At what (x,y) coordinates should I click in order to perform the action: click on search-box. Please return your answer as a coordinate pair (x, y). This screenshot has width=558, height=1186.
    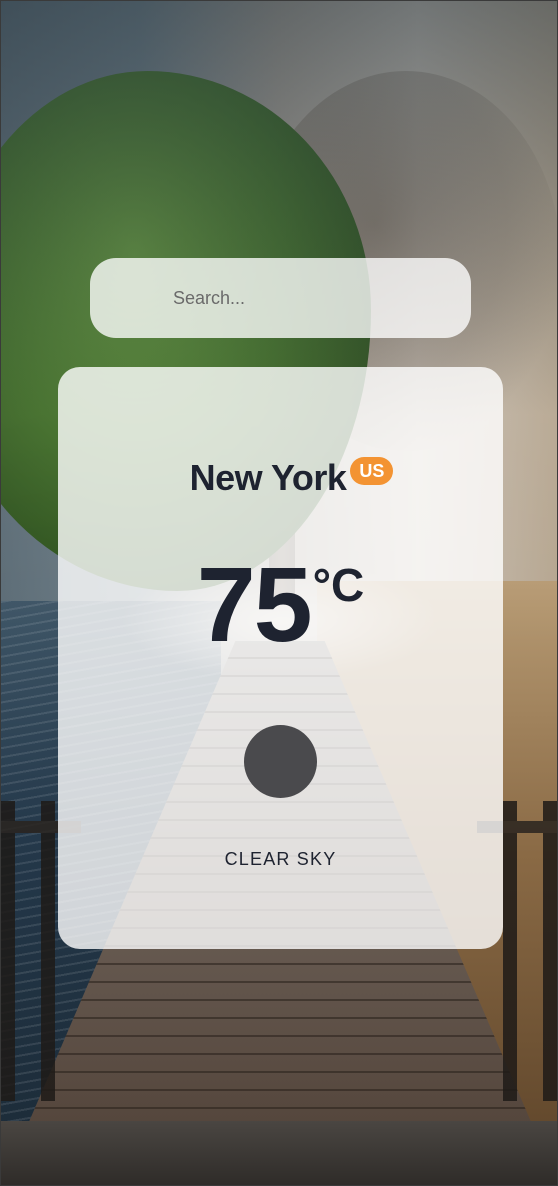
    Looking at the image, I should click on (280, 298).